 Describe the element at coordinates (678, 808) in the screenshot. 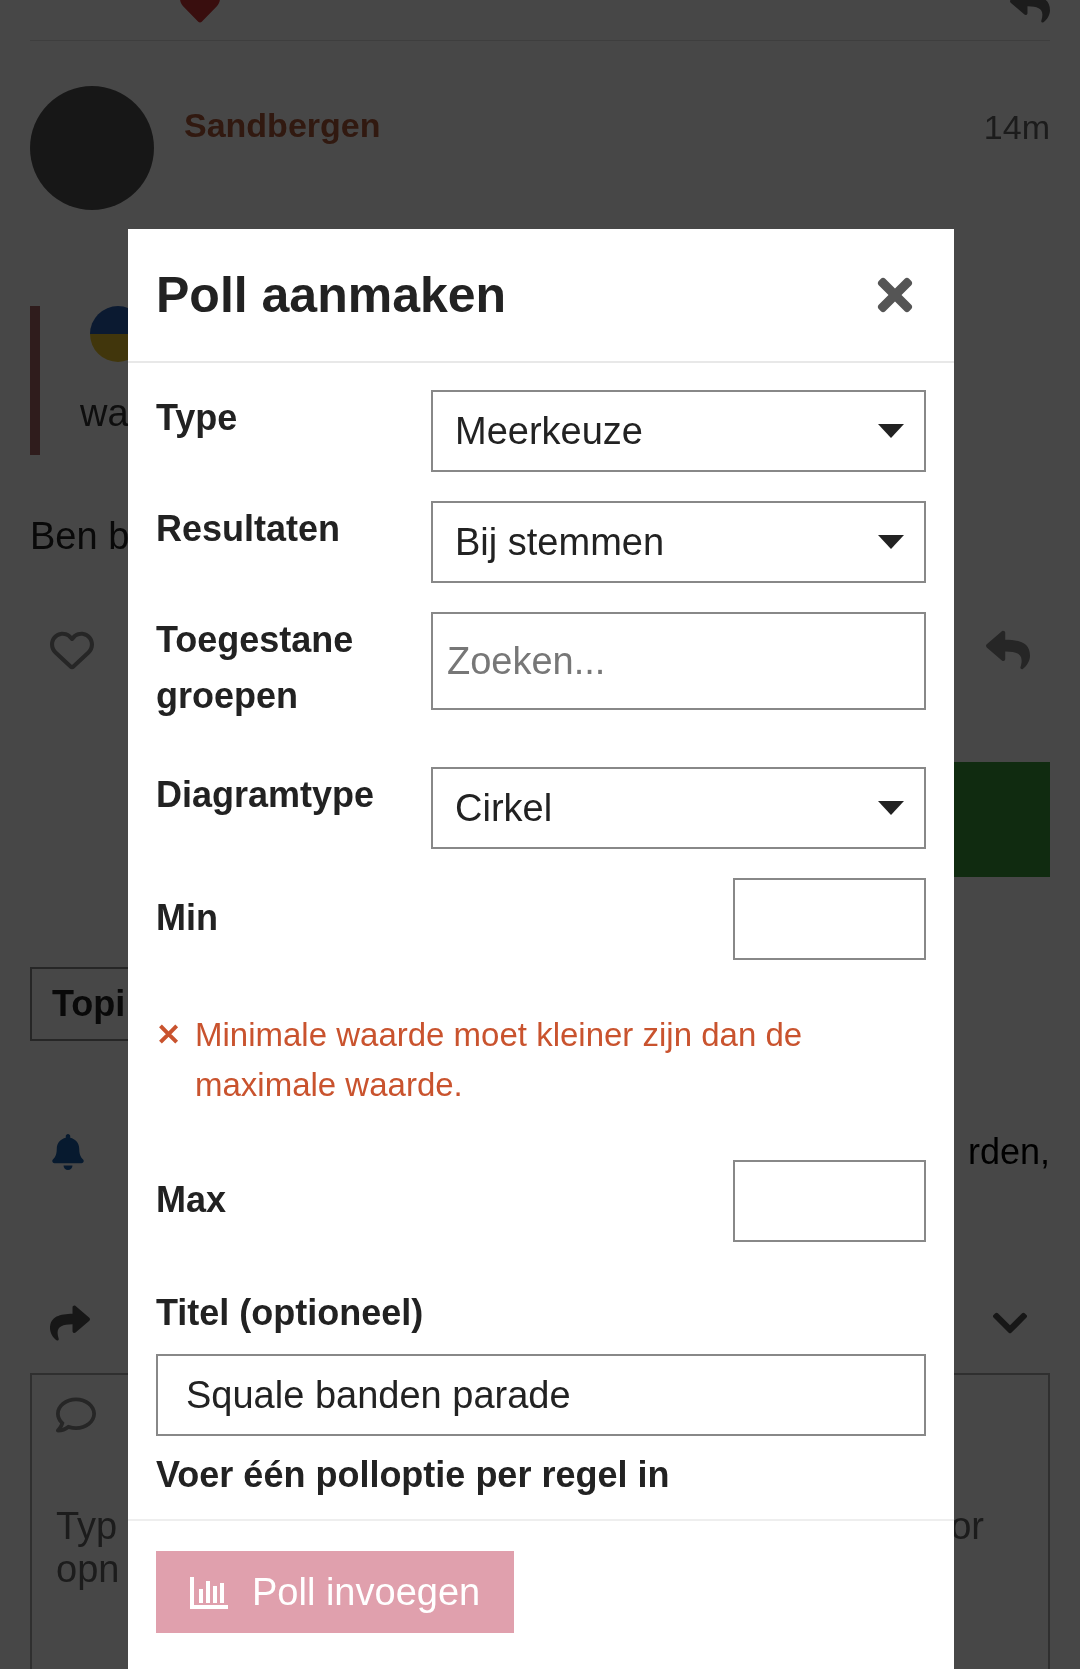

I see `dropdown: Cirkel` at that location.